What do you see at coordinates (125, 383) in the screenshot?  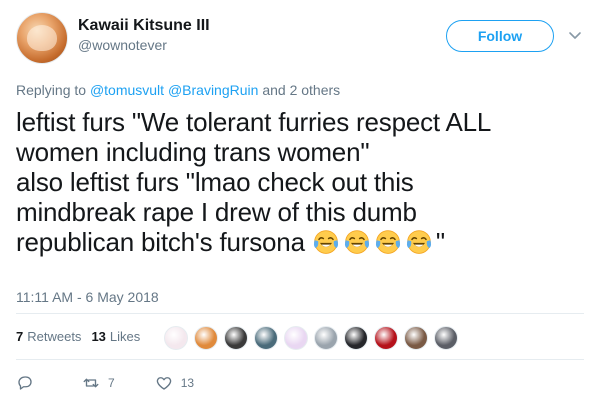 I see `tweet-actions: 7 13` at bounding box center [125, 383].